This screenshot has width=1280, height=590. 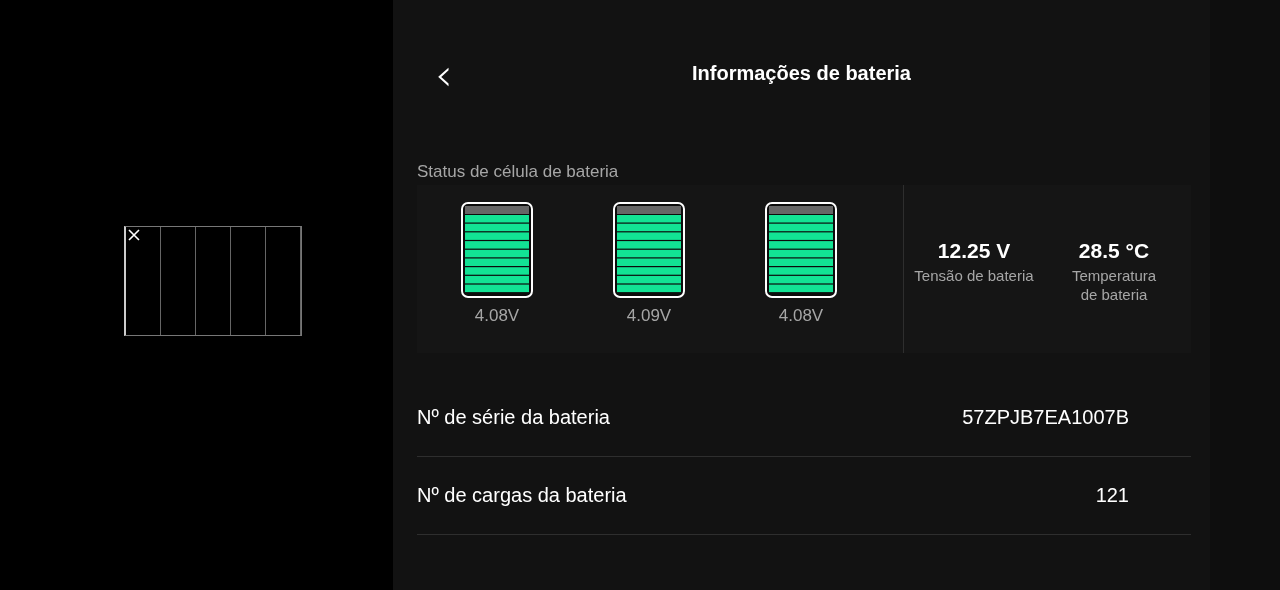 What do you see at coordinates (518, 172) in the screenshot?
I see `section-label: Status de célula de bateria` at bounding box center [518, 172].